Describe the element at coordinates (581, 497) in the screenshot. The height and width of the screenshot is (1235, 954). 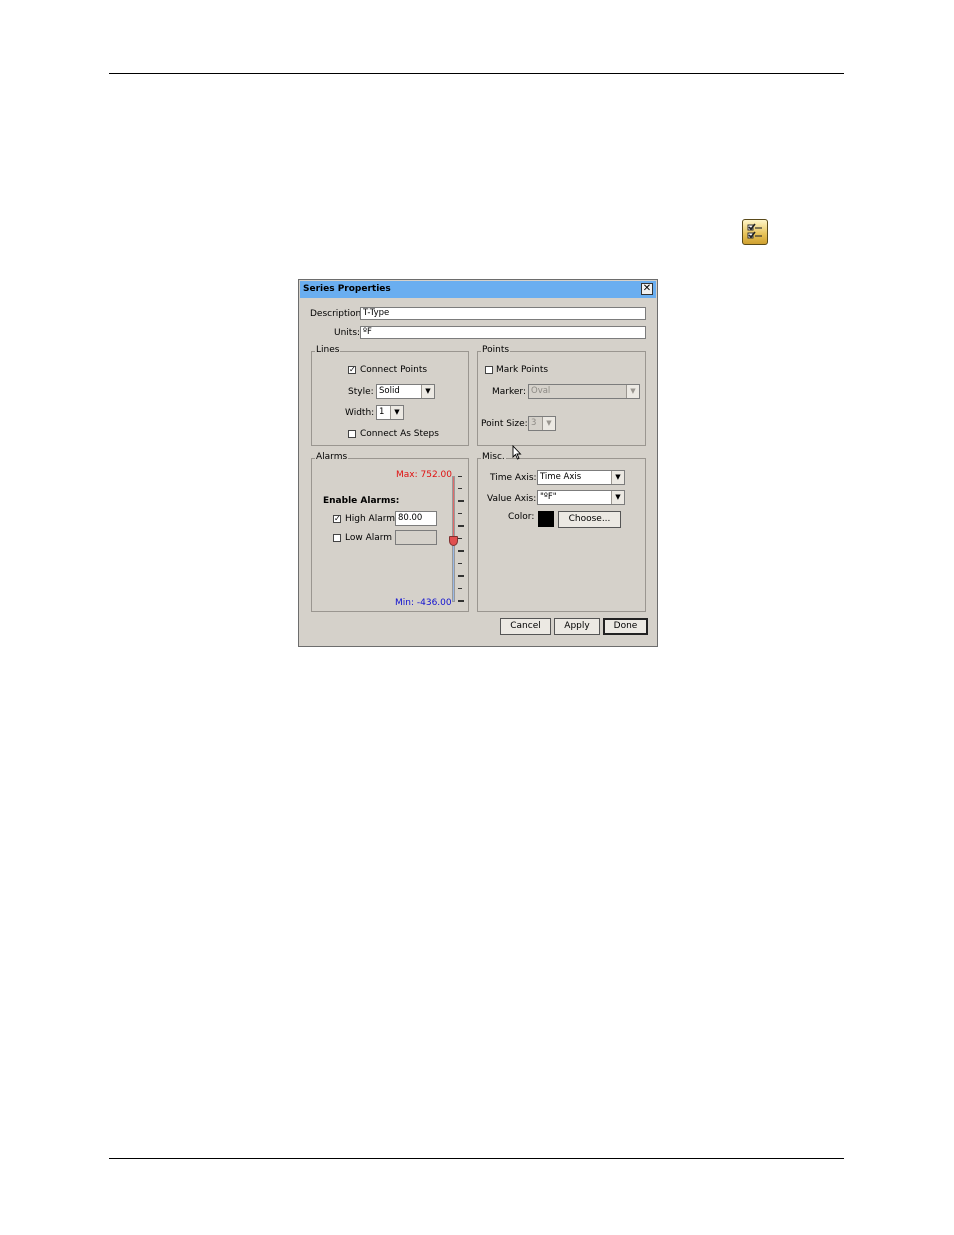
I see `value-axis-select: "ºF" ▼` at that location.